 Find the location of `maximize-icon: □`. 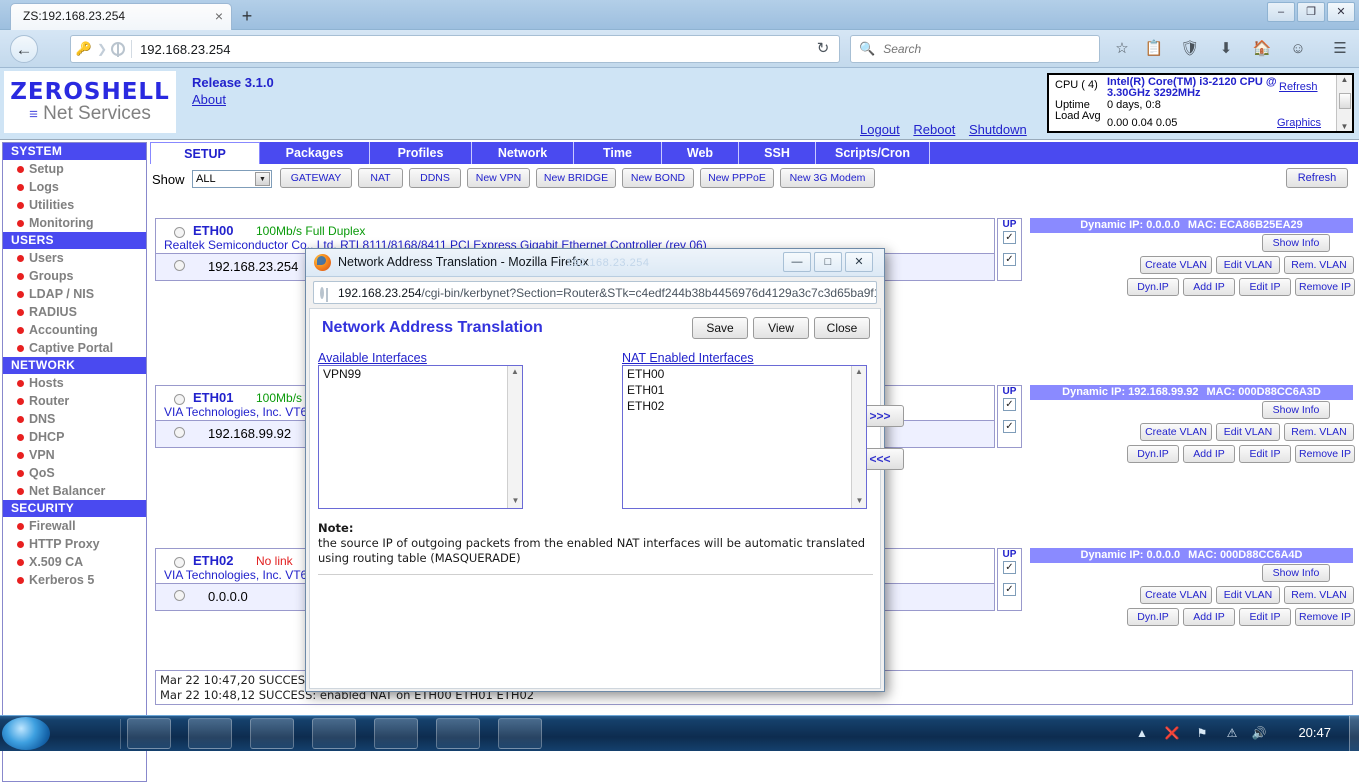

maximize-icon: □ is located at coordinates (828, 262).